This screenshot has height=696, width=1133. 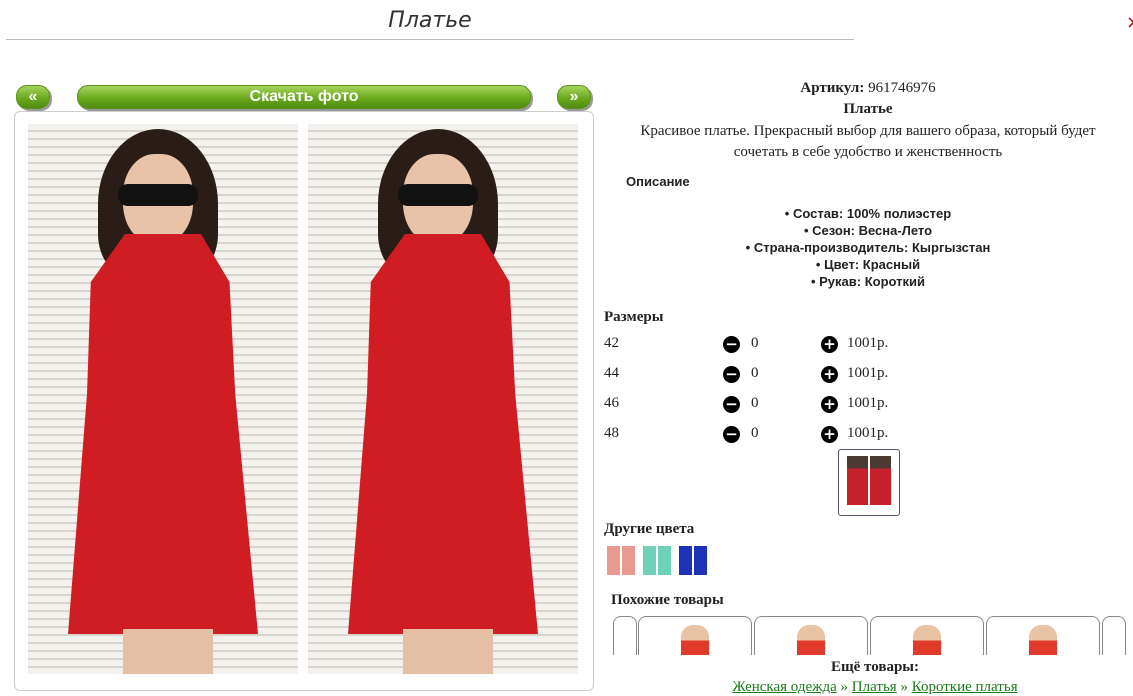 What do you see at coordinates (868, 281) in the screenshot?
I see `feature-item: Рукав: Короткий` at bounding box center [868, 281].